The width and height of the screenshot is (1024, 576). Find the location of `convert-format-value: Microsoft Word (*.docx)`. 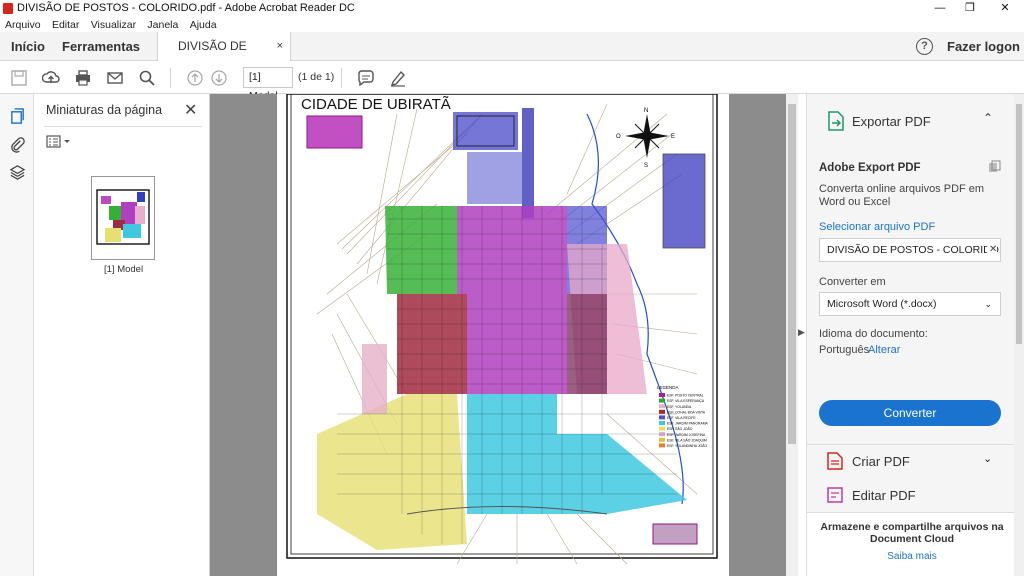

convert-format-value: Microsoft Word (*.docx) is located at coordinates (882, 304).